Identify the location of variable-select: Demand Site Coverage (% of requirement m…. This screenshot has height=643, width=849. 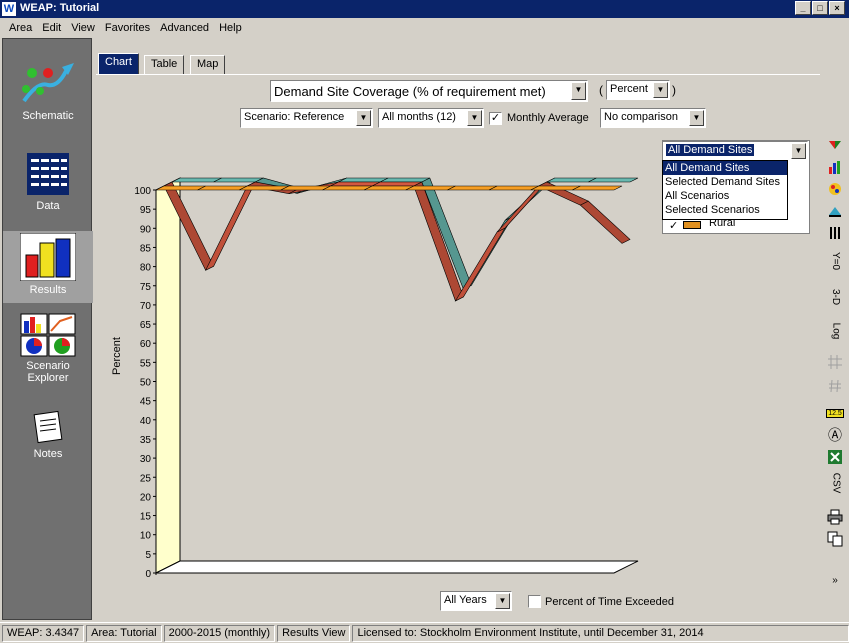
(429, 91).